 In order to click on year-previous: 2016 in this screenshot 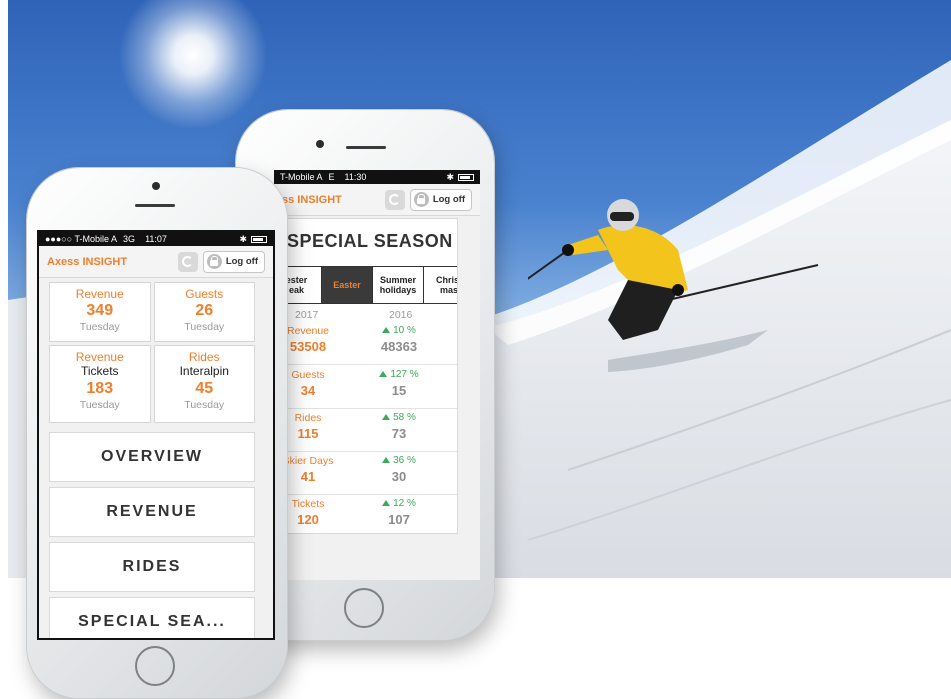, I will do `click(401, 315)`.